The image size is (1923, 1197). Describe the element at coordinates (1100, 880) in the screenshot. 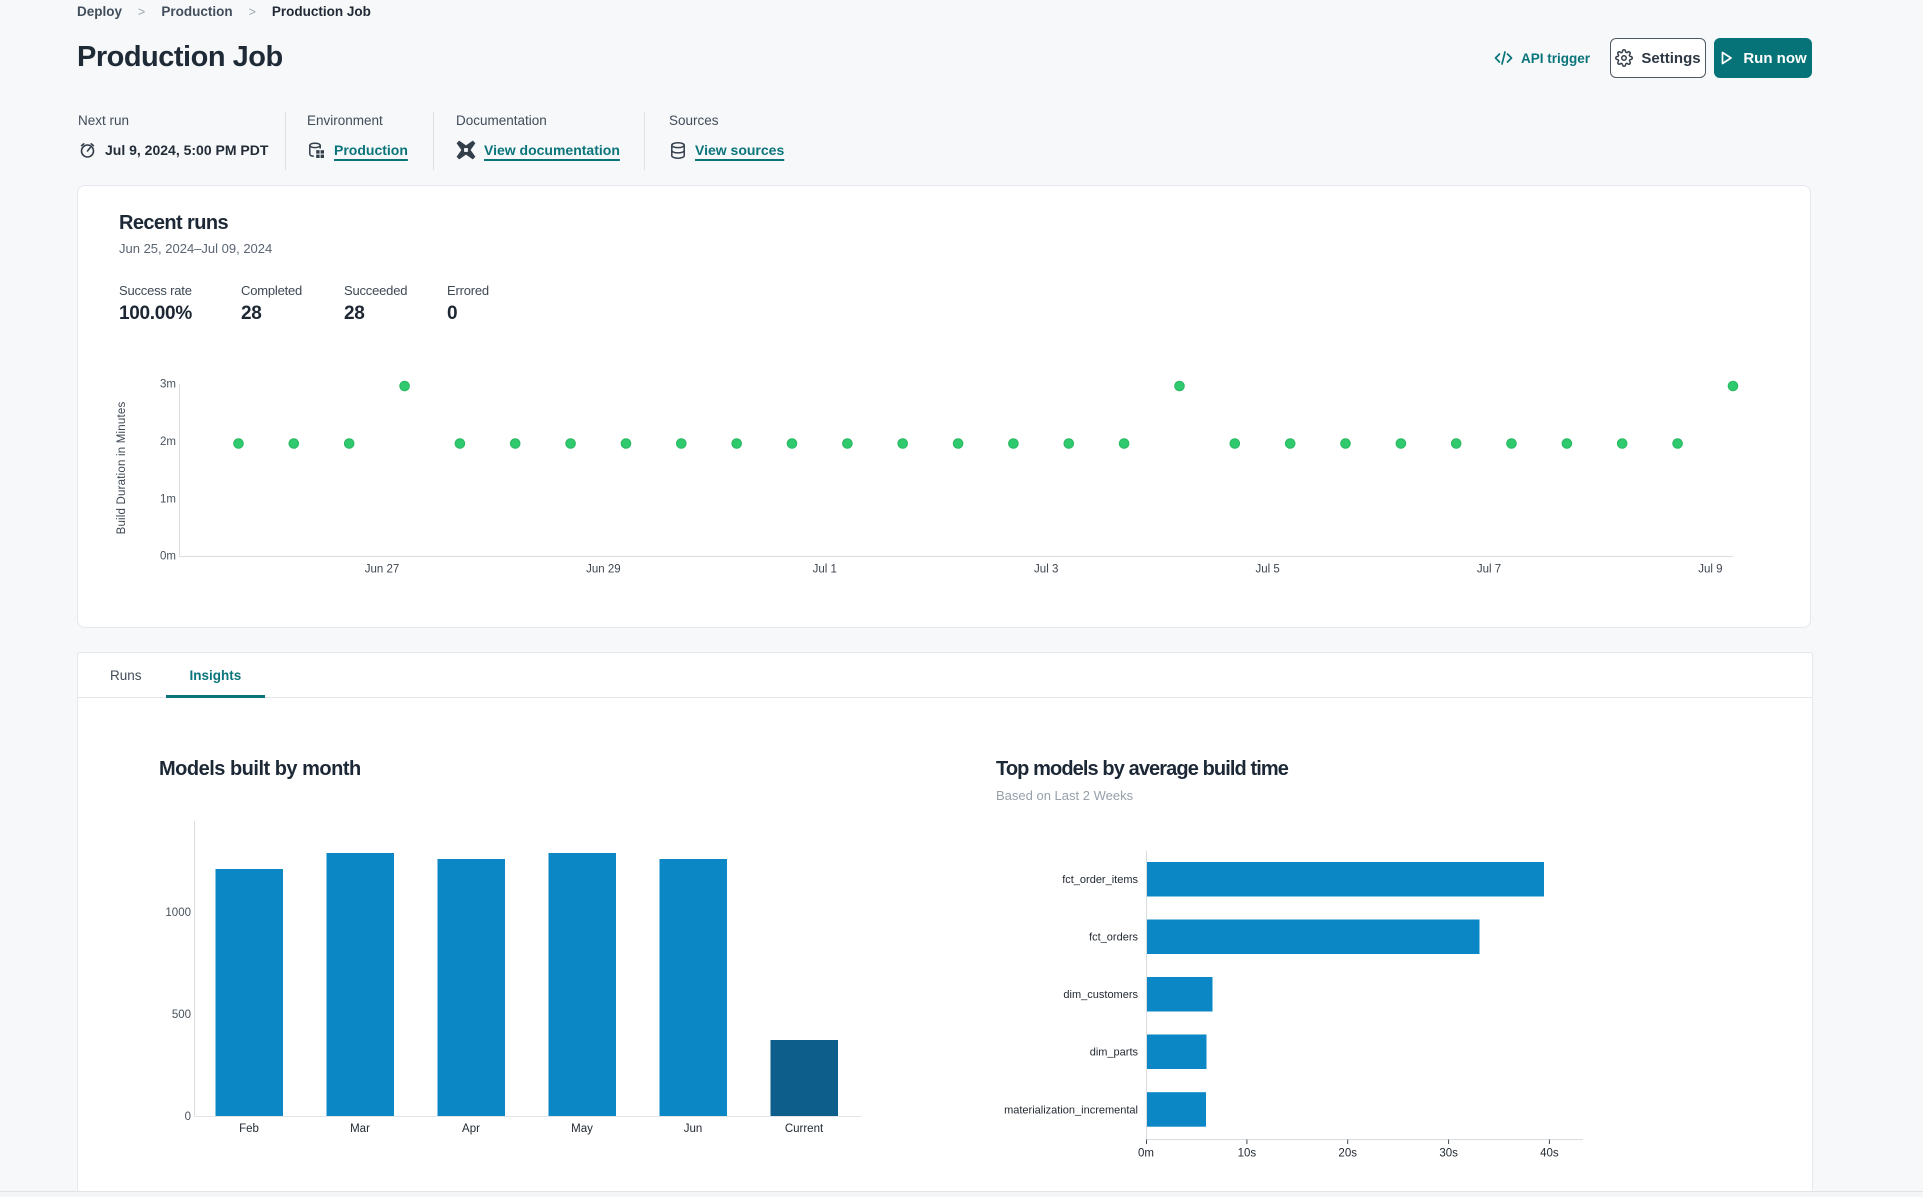

I see `svg-text: fct_order_items` at that location.